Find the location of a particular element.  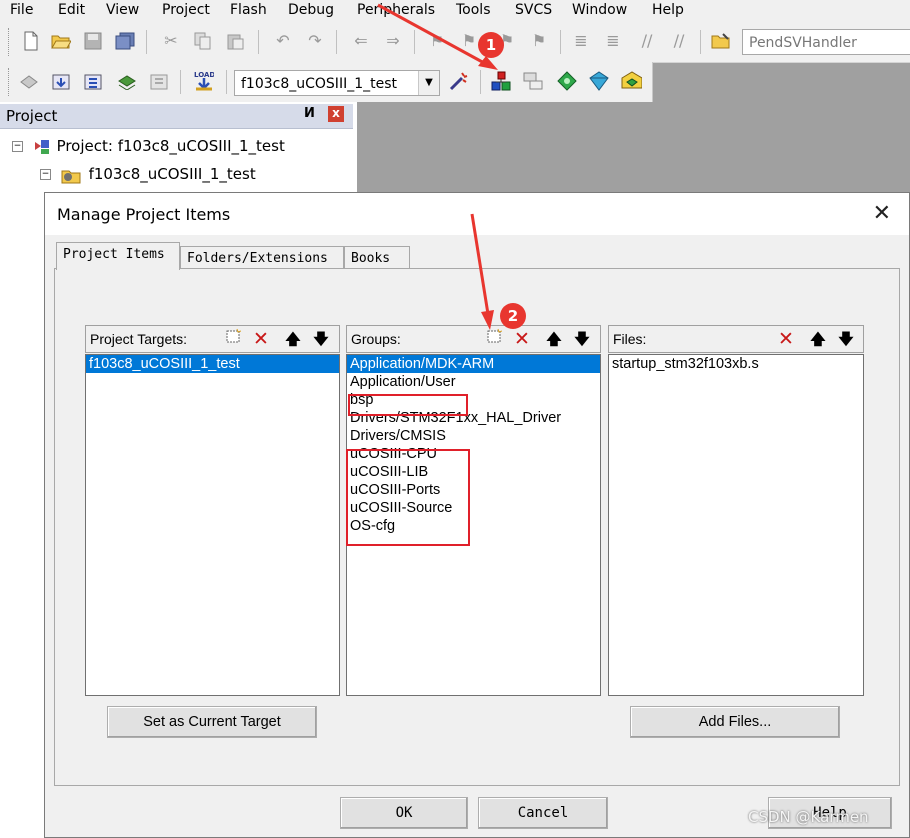

manage-rte-icon is located at coordinates (567, 81).